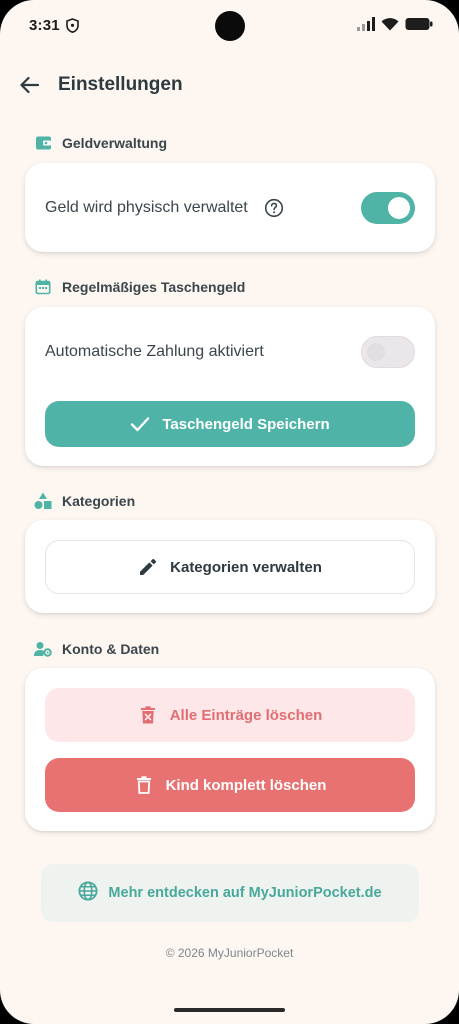 Image resolution: width=459 pixels, height=1024 pixels. What do you see at coordinates (43, 649) in the screenshot?
I see `manage-accounts-icon` at bounding box center [43, 649].